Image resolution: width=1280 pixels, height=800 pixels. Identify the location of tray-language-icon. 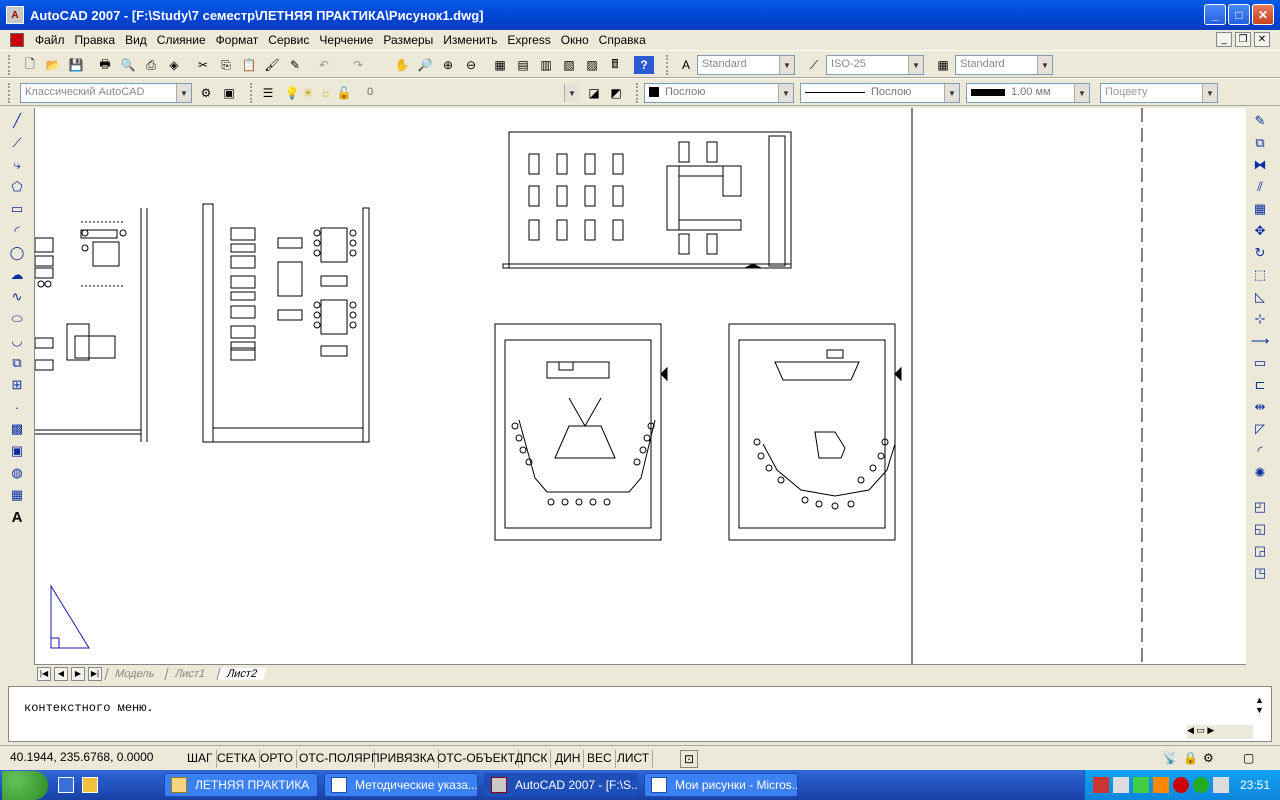
(1121, 785).